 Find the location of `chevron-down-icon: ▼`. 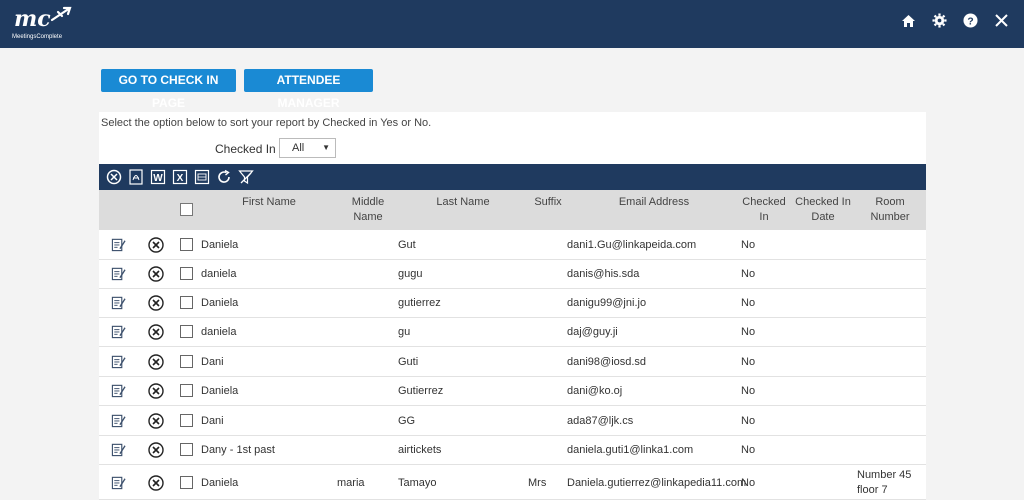

chevron-down-icon: ▼ is located at coordinates (326, 147).